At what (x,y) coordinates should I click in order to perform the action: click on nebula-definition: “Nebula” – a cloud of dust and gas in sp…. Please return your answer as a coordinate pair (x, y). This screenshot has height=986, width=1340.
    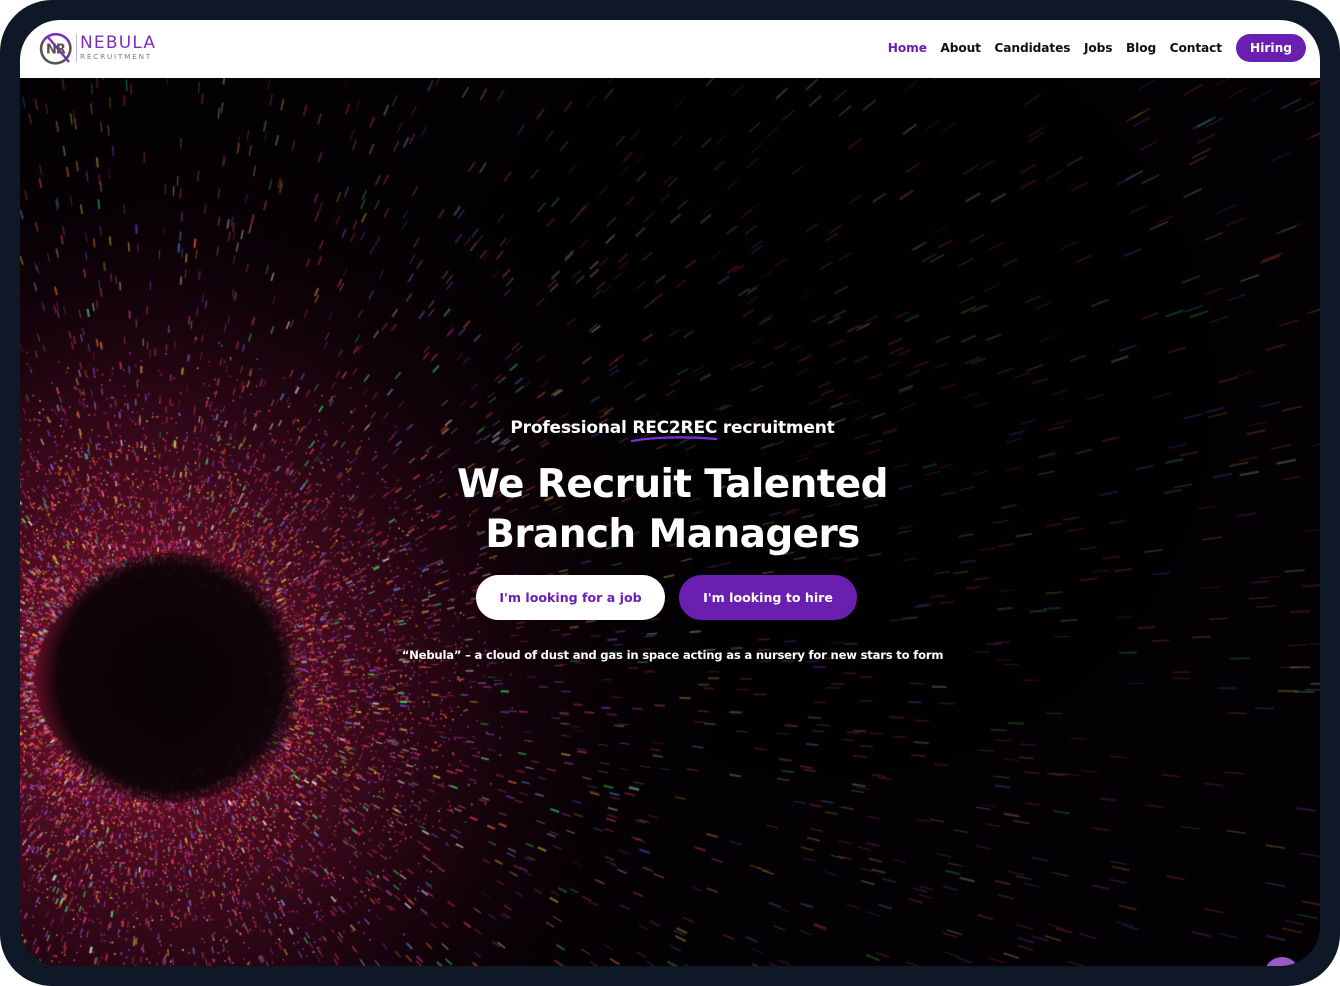
    Looking at the image, I should click on (672, 655).